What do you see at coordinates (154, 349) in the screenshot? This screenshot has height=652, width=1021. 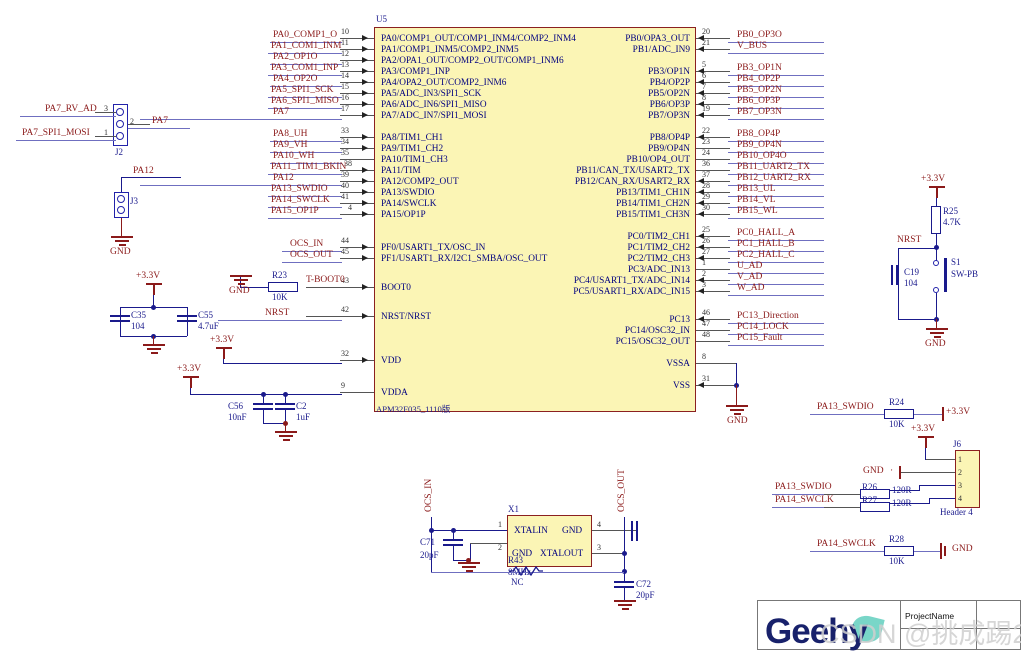 I see `gnd-symbol-c35` at bounding box center [154, 349].